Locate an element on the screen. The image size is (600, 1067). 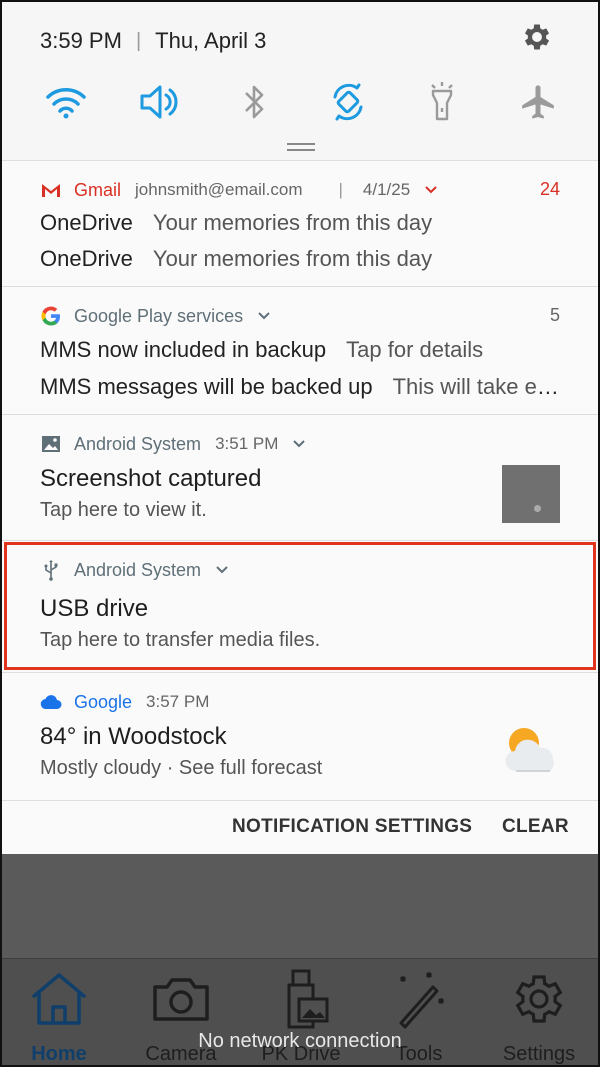
thumbnail-dot is located at coordinates (537, 508).